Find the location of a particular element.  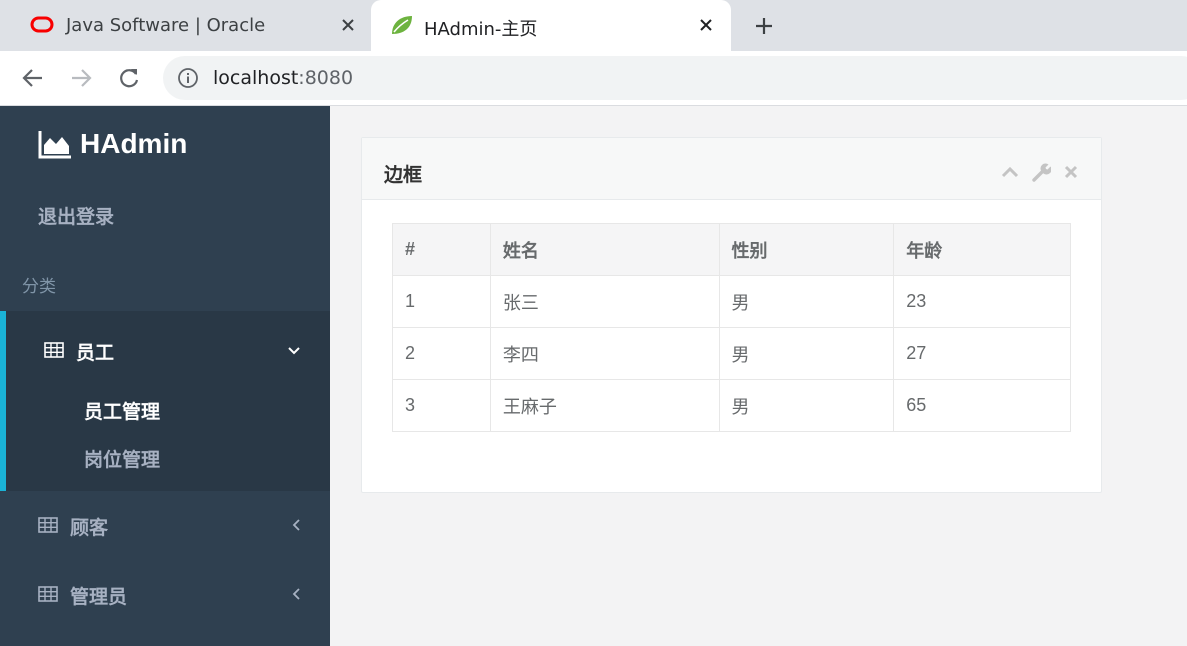

sidebar-item-label: 员工 is located at coordinates (95, 353).